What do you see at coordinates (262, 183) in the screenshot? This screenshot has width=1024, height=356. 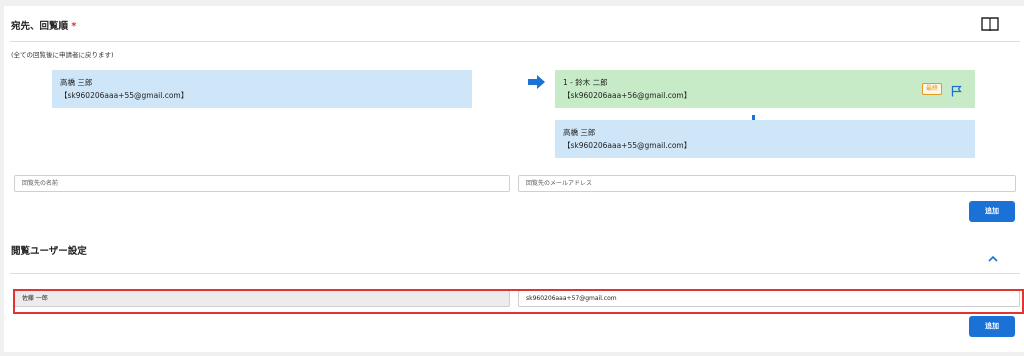 I see `recipient-name-input: 回覧先の名前` at bounding box center [262, 183].